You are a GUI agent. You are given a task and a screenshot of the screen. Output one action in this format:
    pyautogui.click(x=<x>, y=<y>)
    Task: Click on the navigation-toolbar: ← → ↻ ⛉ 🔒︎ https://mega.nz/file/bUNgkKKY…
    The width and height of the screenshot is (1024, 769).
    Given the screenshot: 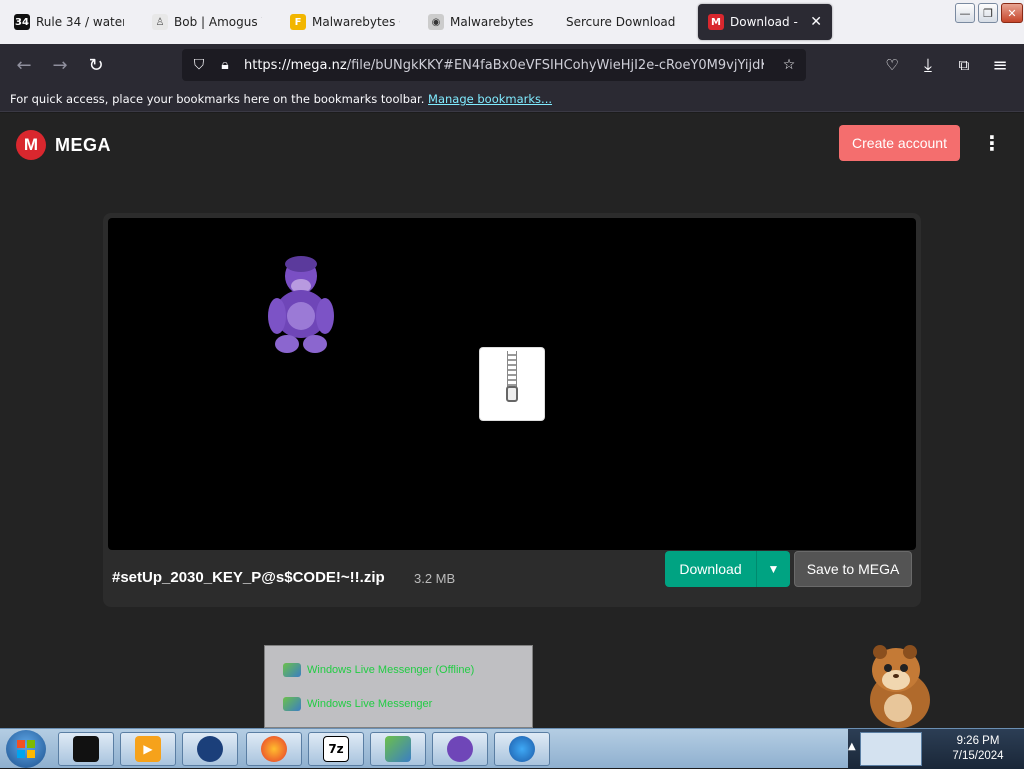 What is the action you would take?
    pyautogui.click(x=512, y=65)
    